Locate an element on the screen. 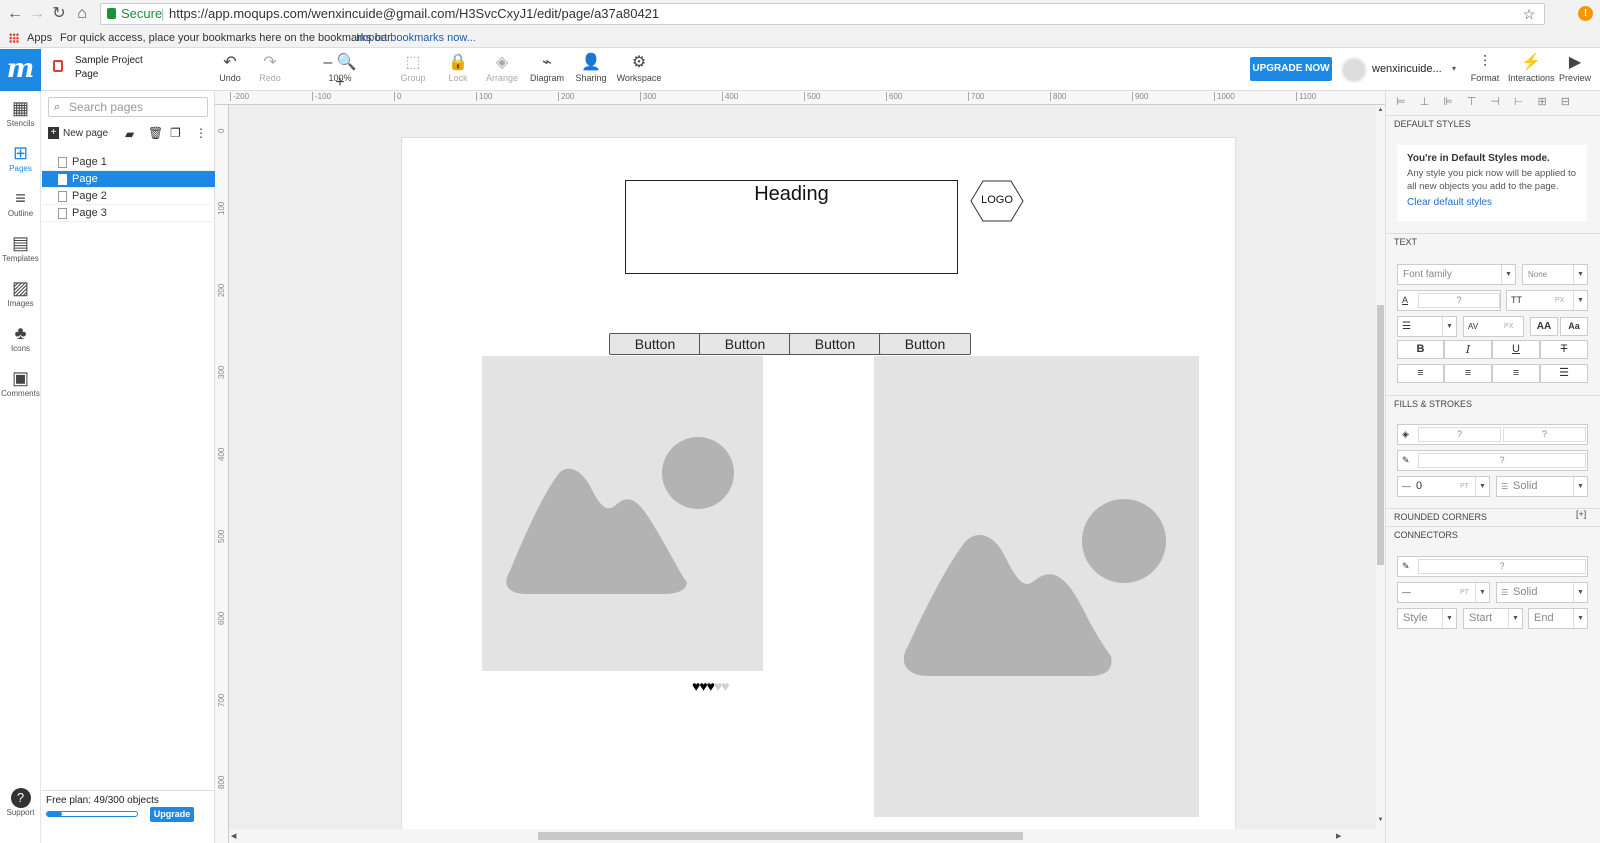  connector-width-field: ‒‒ PT ▼ is located at coordinates (1443, 592).